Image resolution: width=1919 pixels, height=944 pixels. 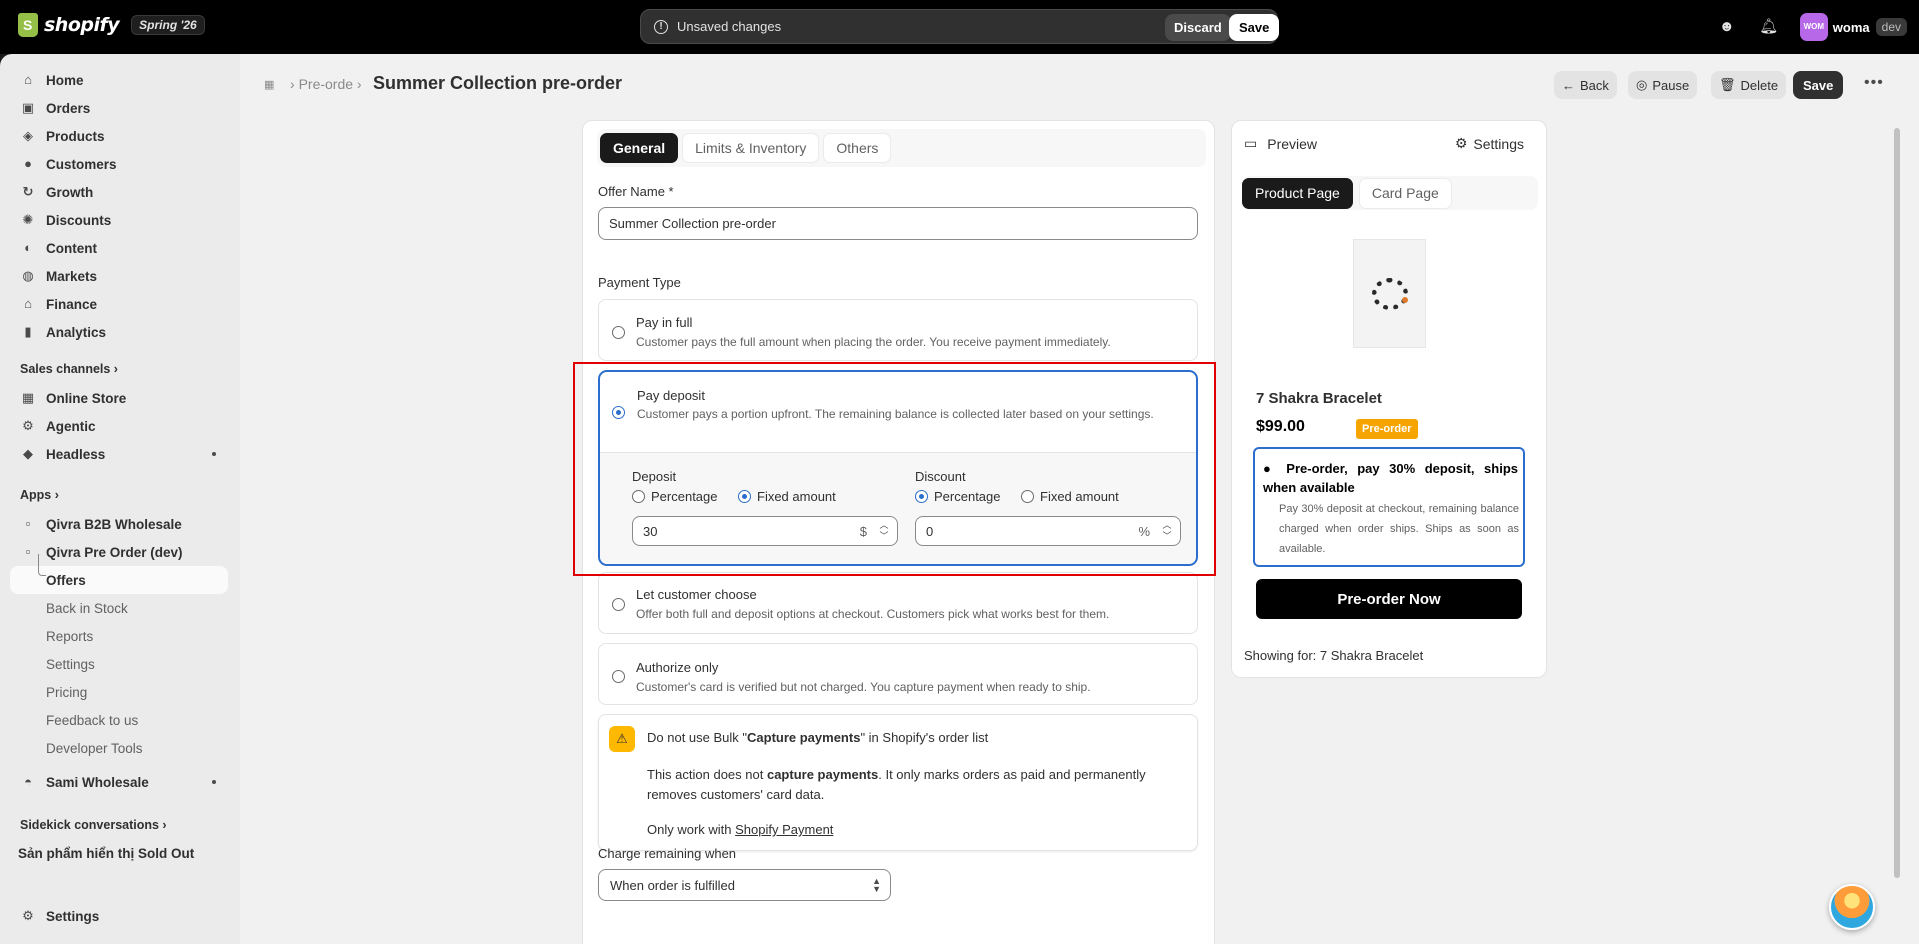 I want to click on preorder-now-button: Pre-order Now, so click(x=1389, y=599).